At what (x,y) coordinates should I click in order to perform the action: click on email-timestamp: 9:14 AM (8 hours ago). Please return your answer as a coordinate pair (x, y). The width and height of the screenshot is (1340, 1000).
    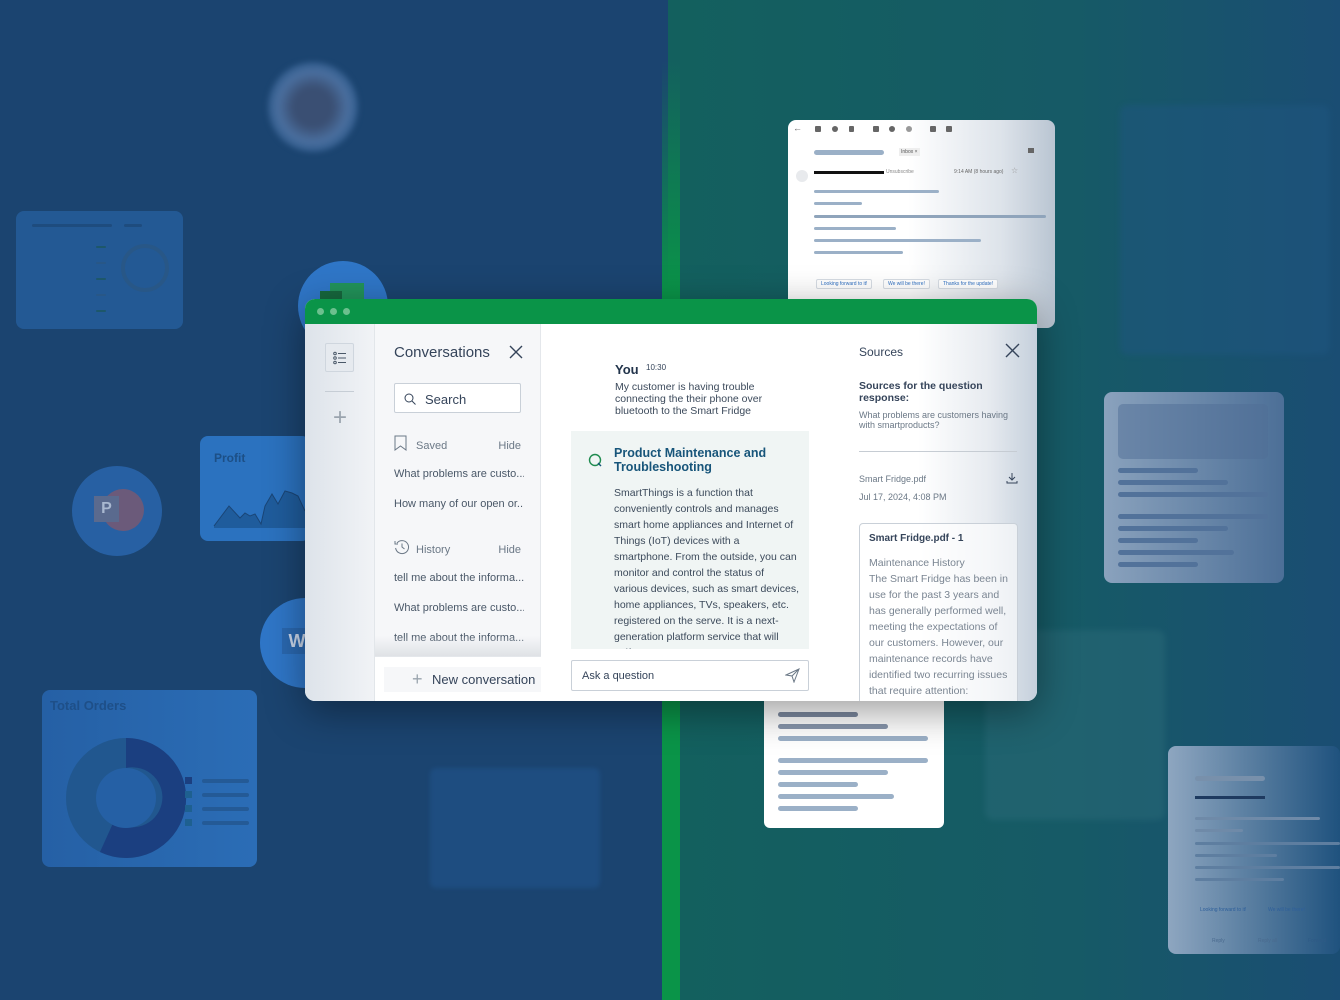
    Looking at the image, I should click on (979, 172).